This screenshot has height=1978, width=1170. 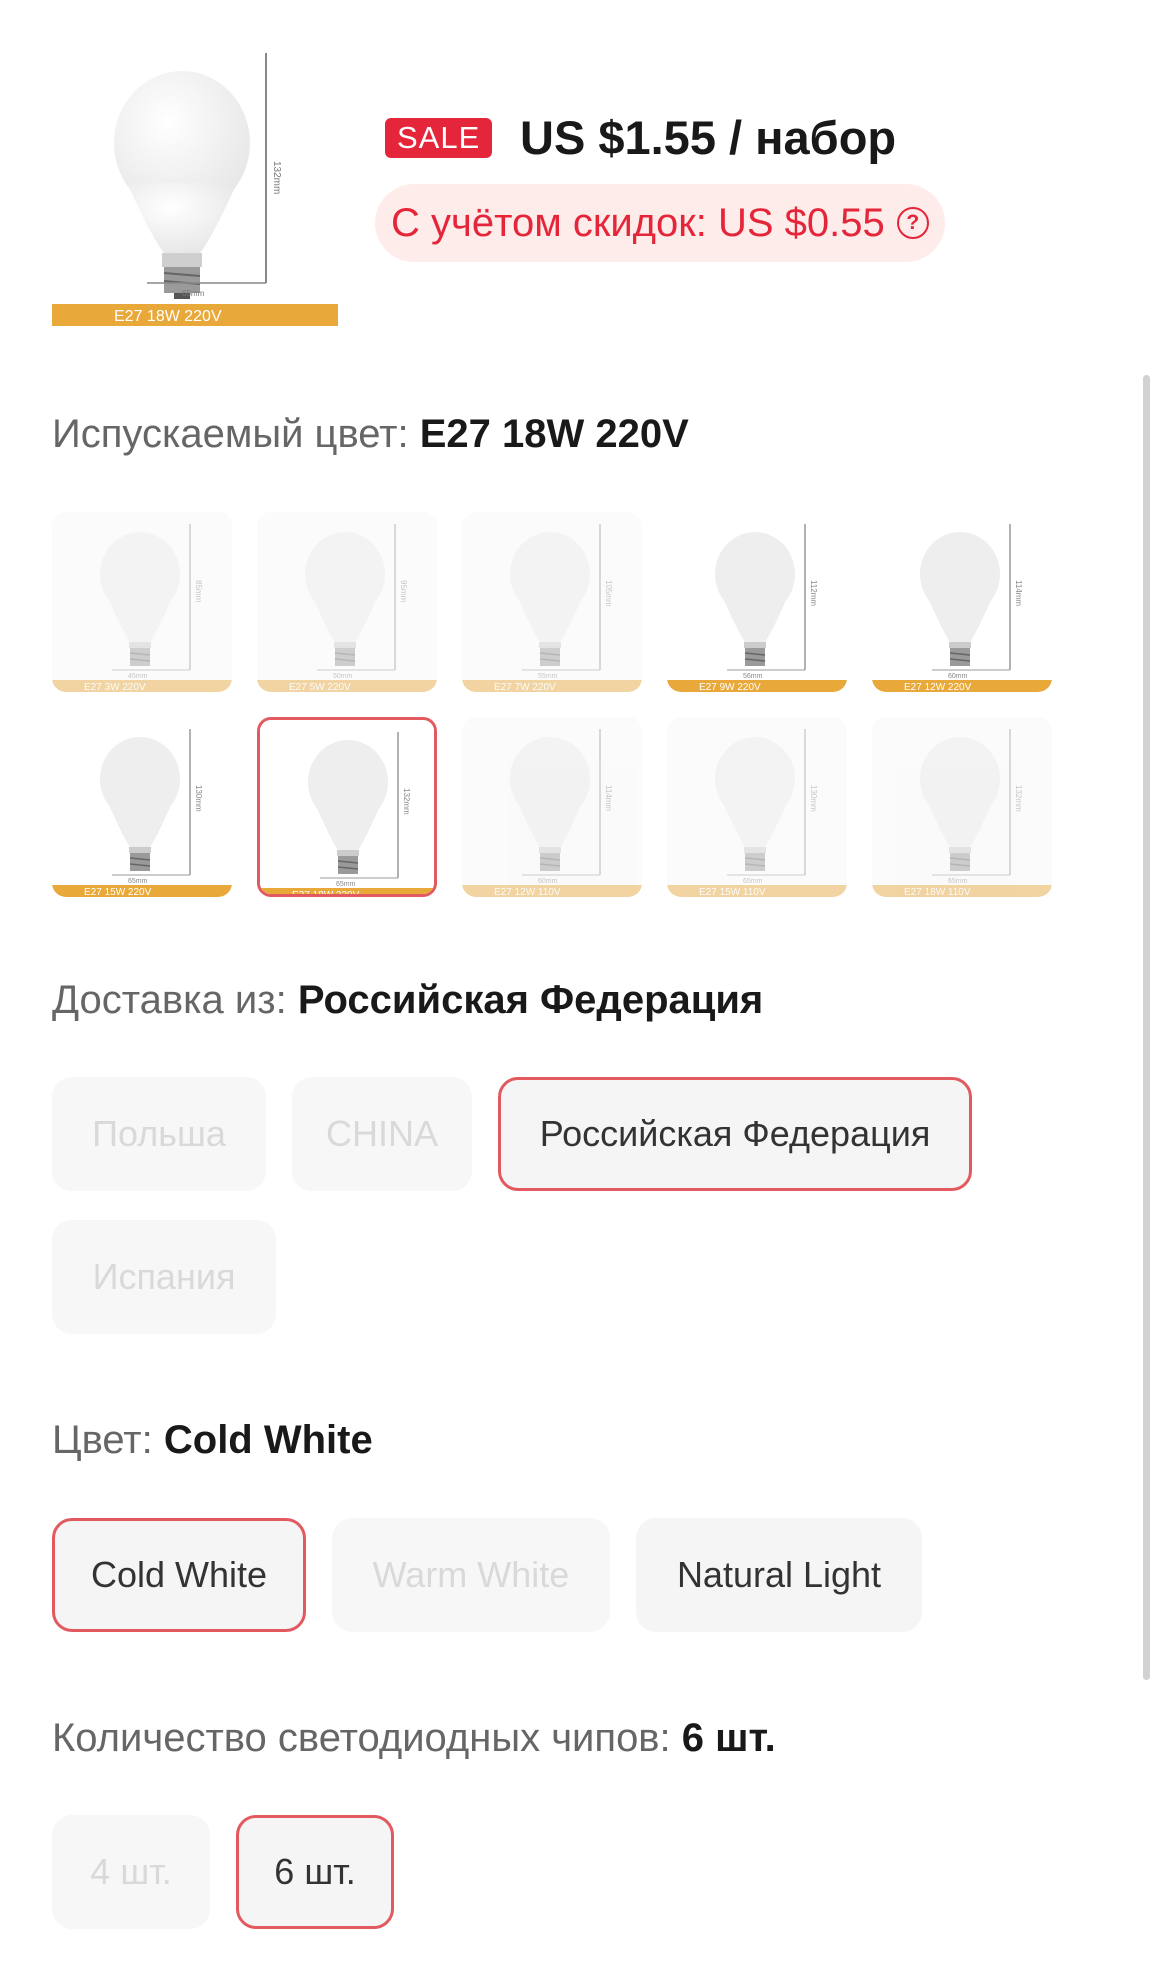 I want to click on bulb-thumbnail: 55mm 105mm E27 7W 220V, so click(x=552, y=602).